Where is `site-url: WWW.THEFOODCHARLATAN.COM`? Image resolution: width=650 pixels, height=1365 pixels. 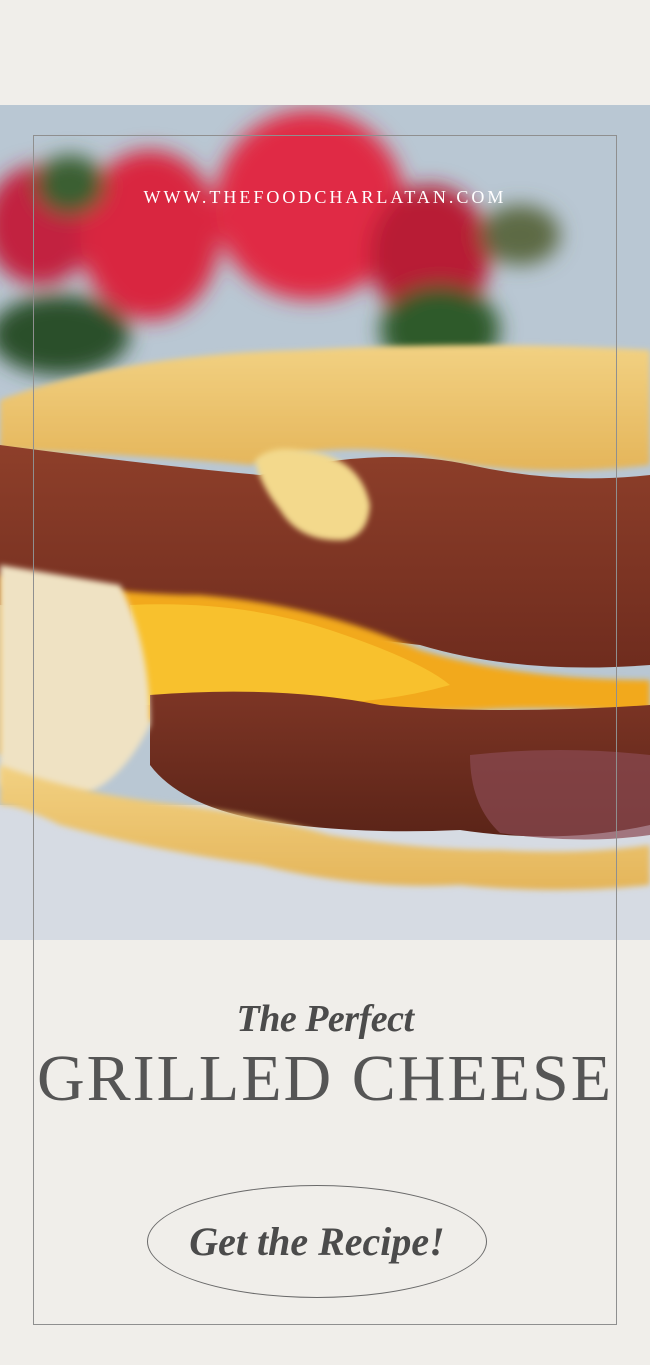 site-url: WWW.THEFOODCHARLATAN.COM is located at coordinates (325, 197).